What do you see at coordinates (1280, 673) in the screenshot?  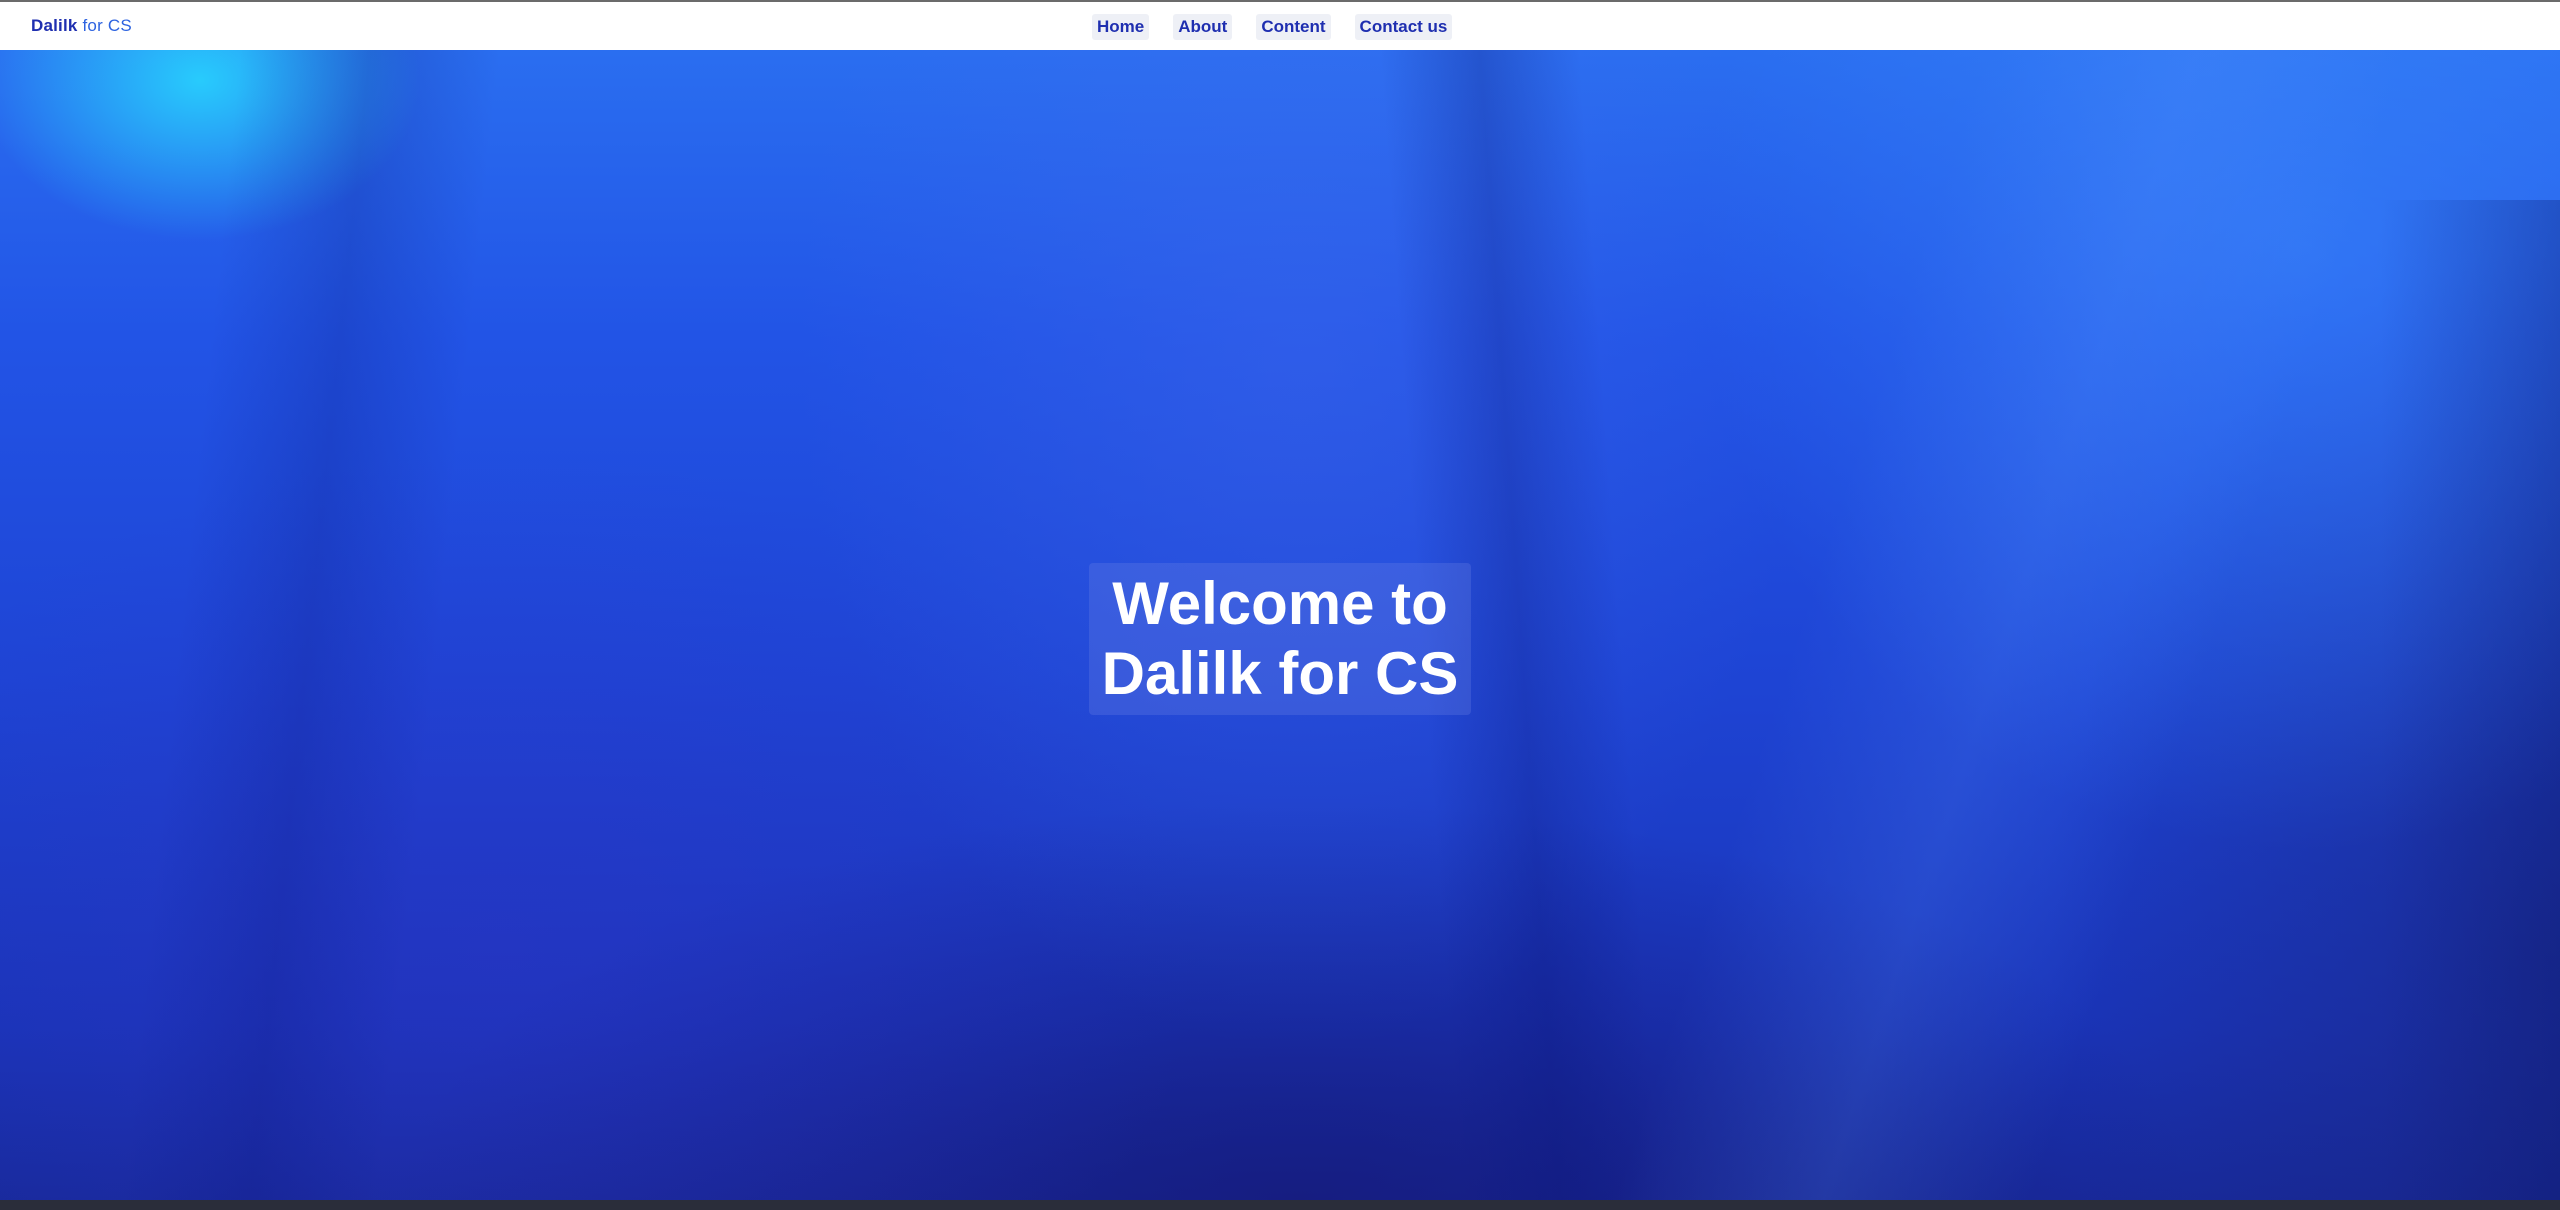 I see `hero-title-line-2: Dalilk for CS` at bounding box center [1280, 673].